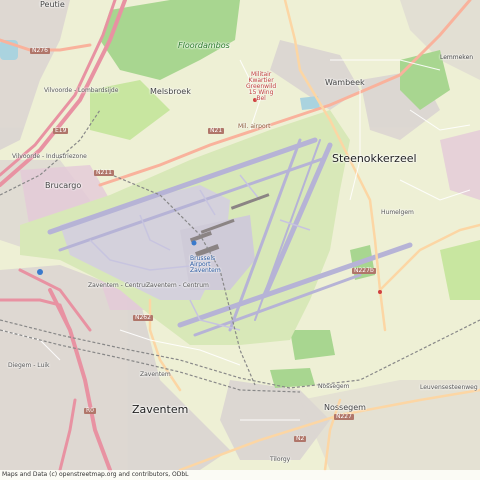  I want to click on station-label-vilvoorde-industriezone: Vilvoorde - Industriezone, so click(49, 156).